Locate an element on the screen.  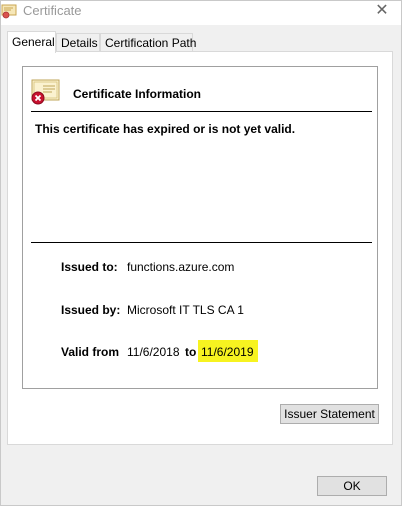
close-button: ✕ is located at coordinates (382, 11).